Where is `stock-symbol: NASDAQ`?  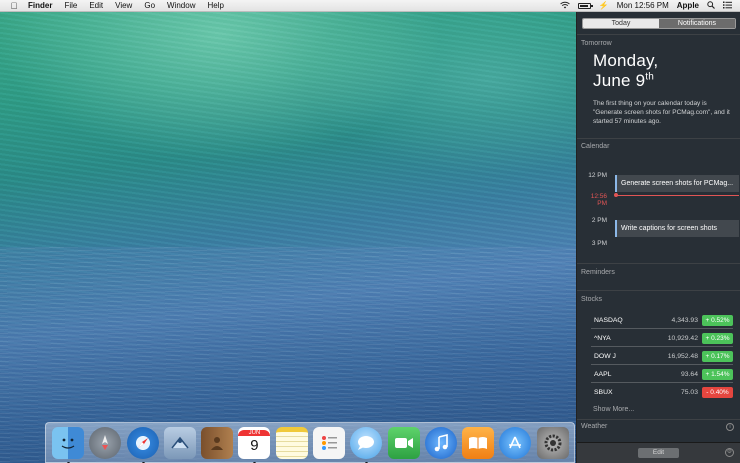
stock-symbol: NASDAQ is located at coordinates (608, 320).